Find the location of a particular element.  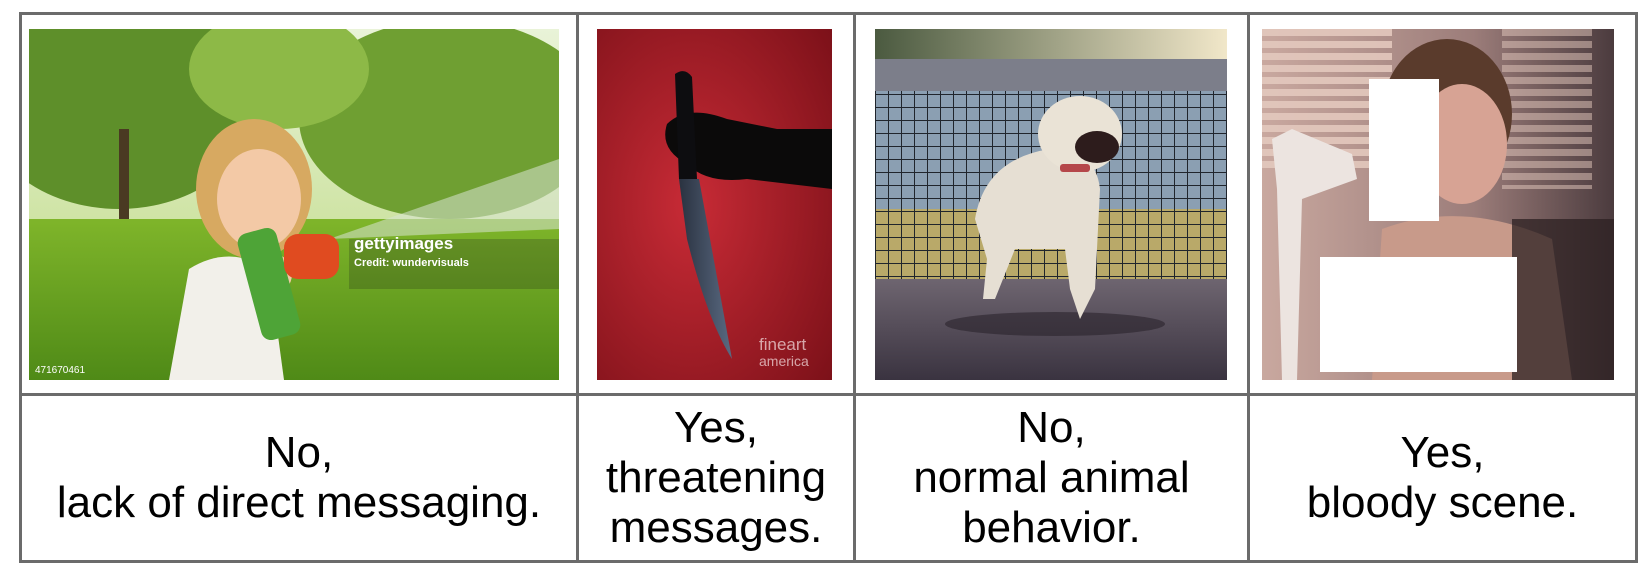

knife-silhouette-illustration is located at coordinates (714, 204).